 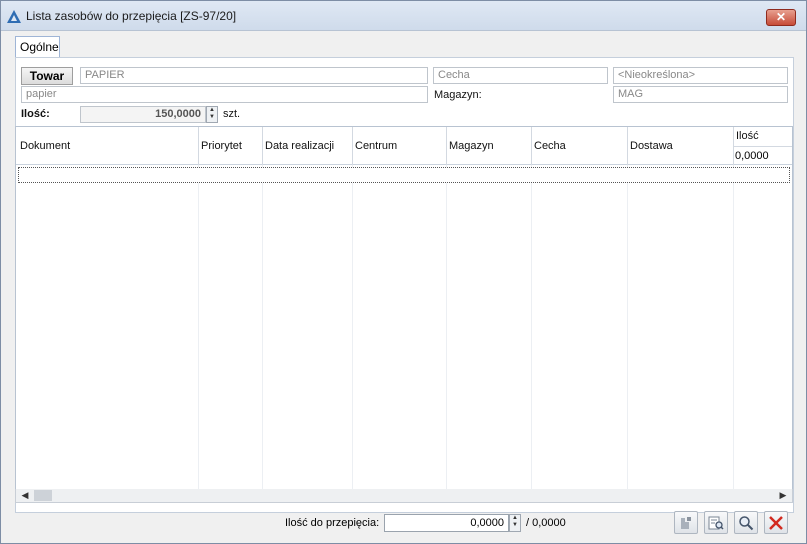 What do you see at coordinates (458, 95) in the screenshot?
I see `magazyn-label: Magazyn:` at bounding box center [458, 95].